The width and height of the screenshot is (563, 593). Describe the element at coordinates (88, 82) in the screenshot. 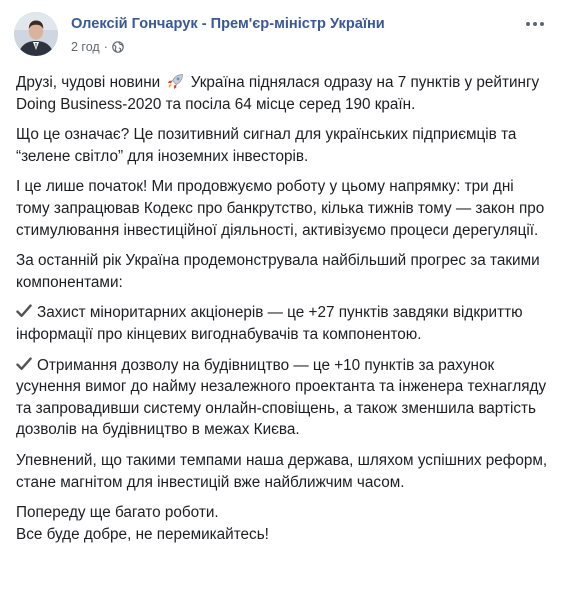

I see `paragraph-1-lead: Друзі, чудові новини` at that location.